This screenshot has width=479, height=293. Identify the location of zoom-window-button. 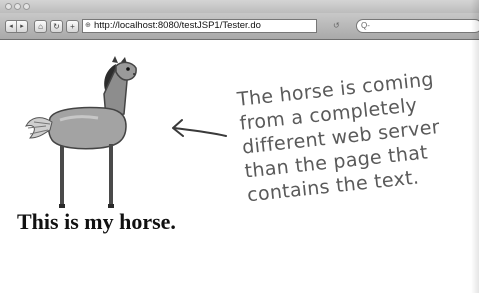
(26, 6).